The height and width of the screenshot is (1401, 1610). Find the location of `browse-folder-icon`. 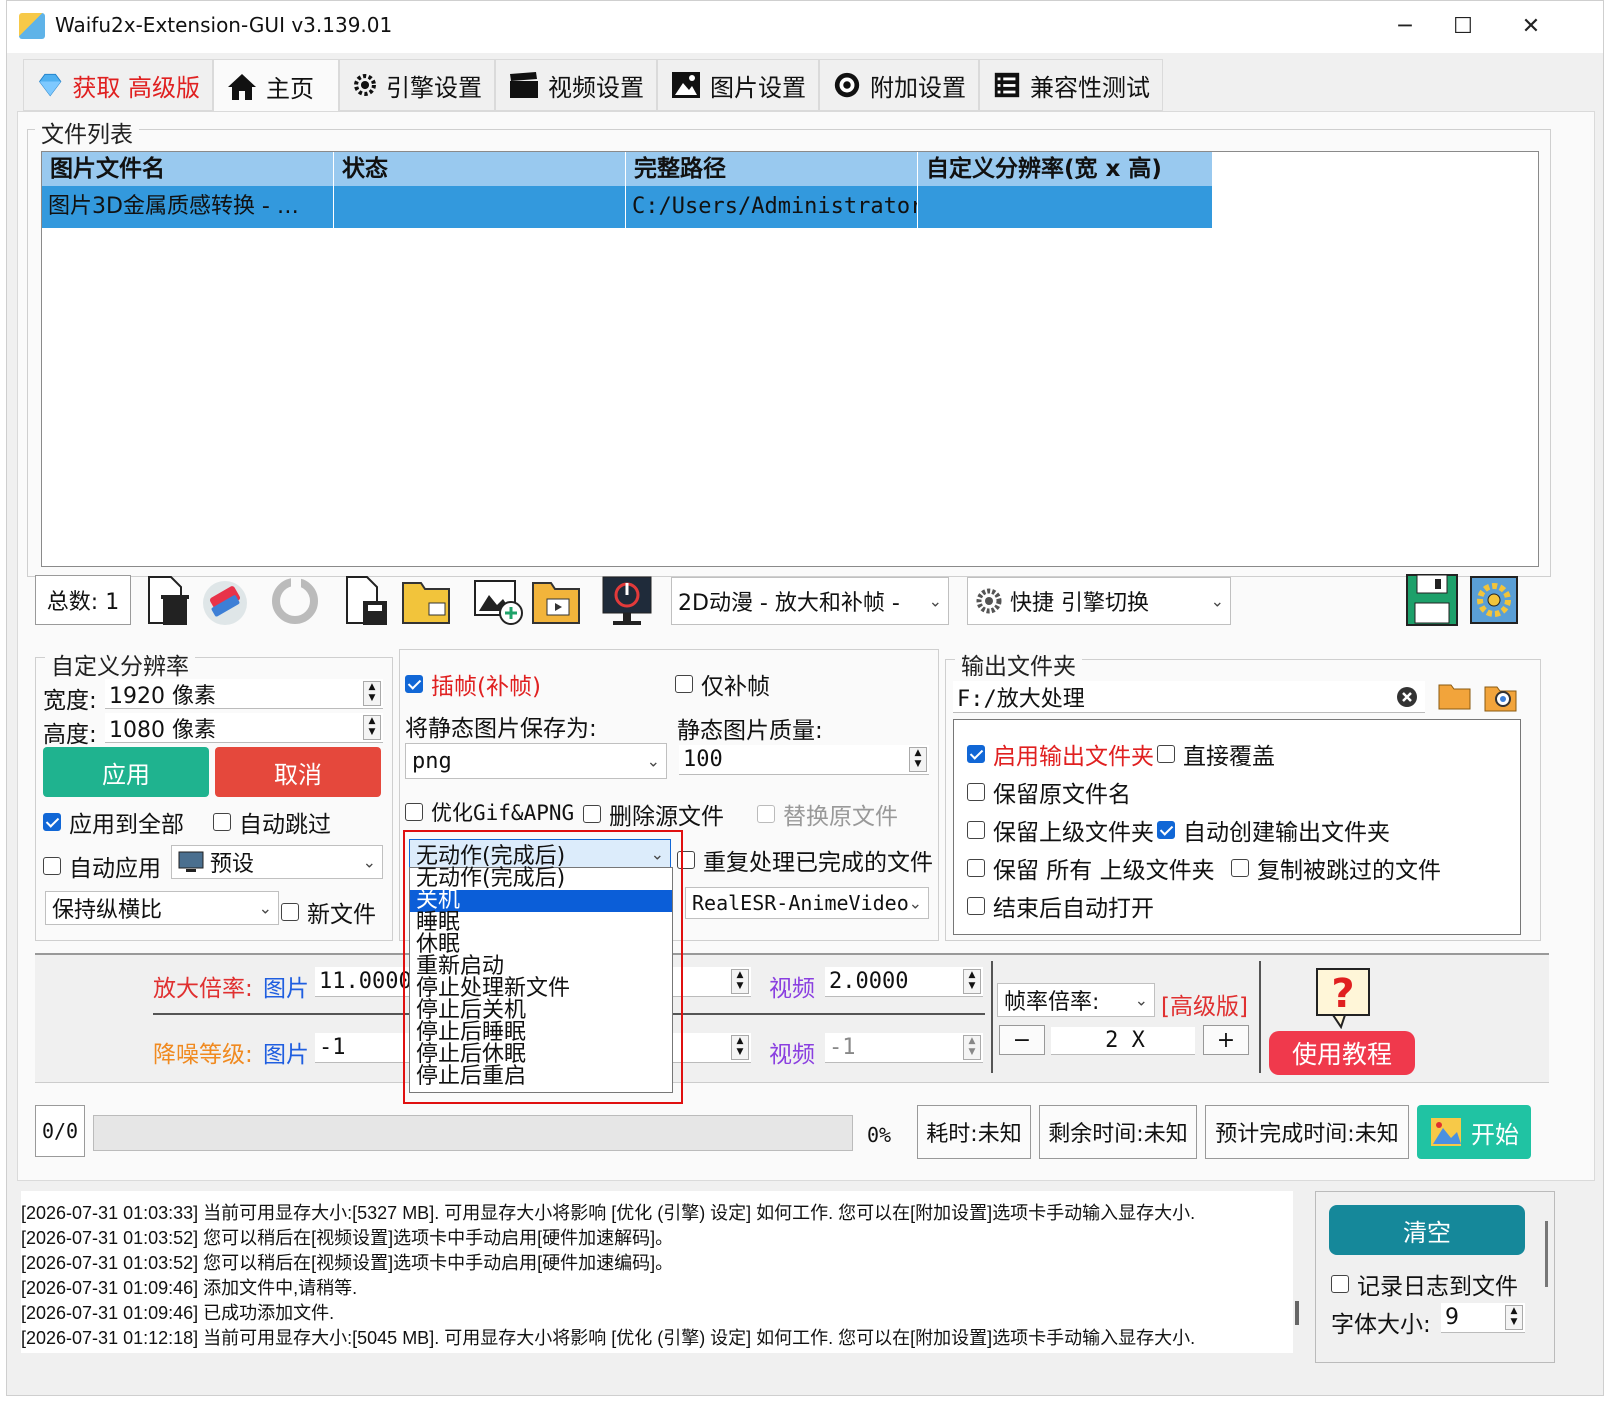

browse-folder-icon is located at coordinates (1455, 696).